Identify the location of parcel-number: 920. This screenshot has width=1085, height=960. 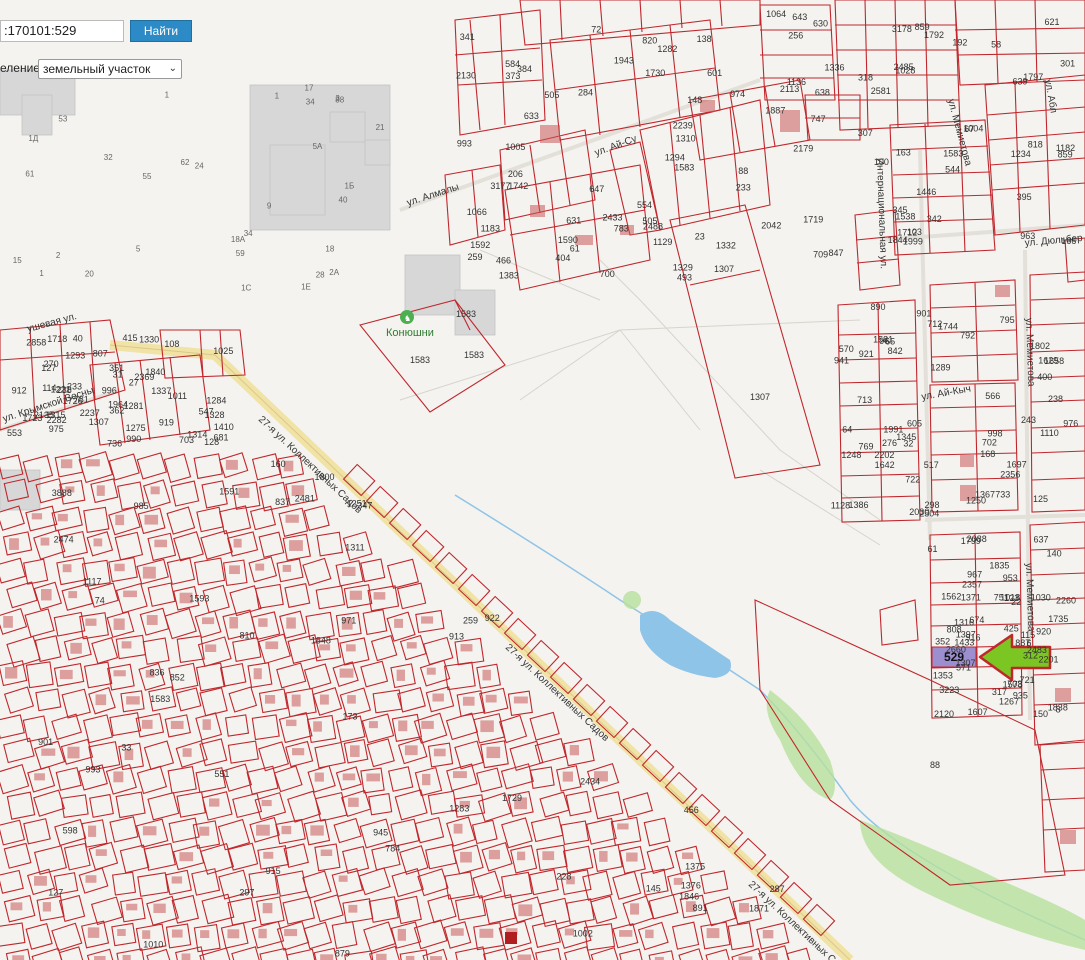
(1043, 632).